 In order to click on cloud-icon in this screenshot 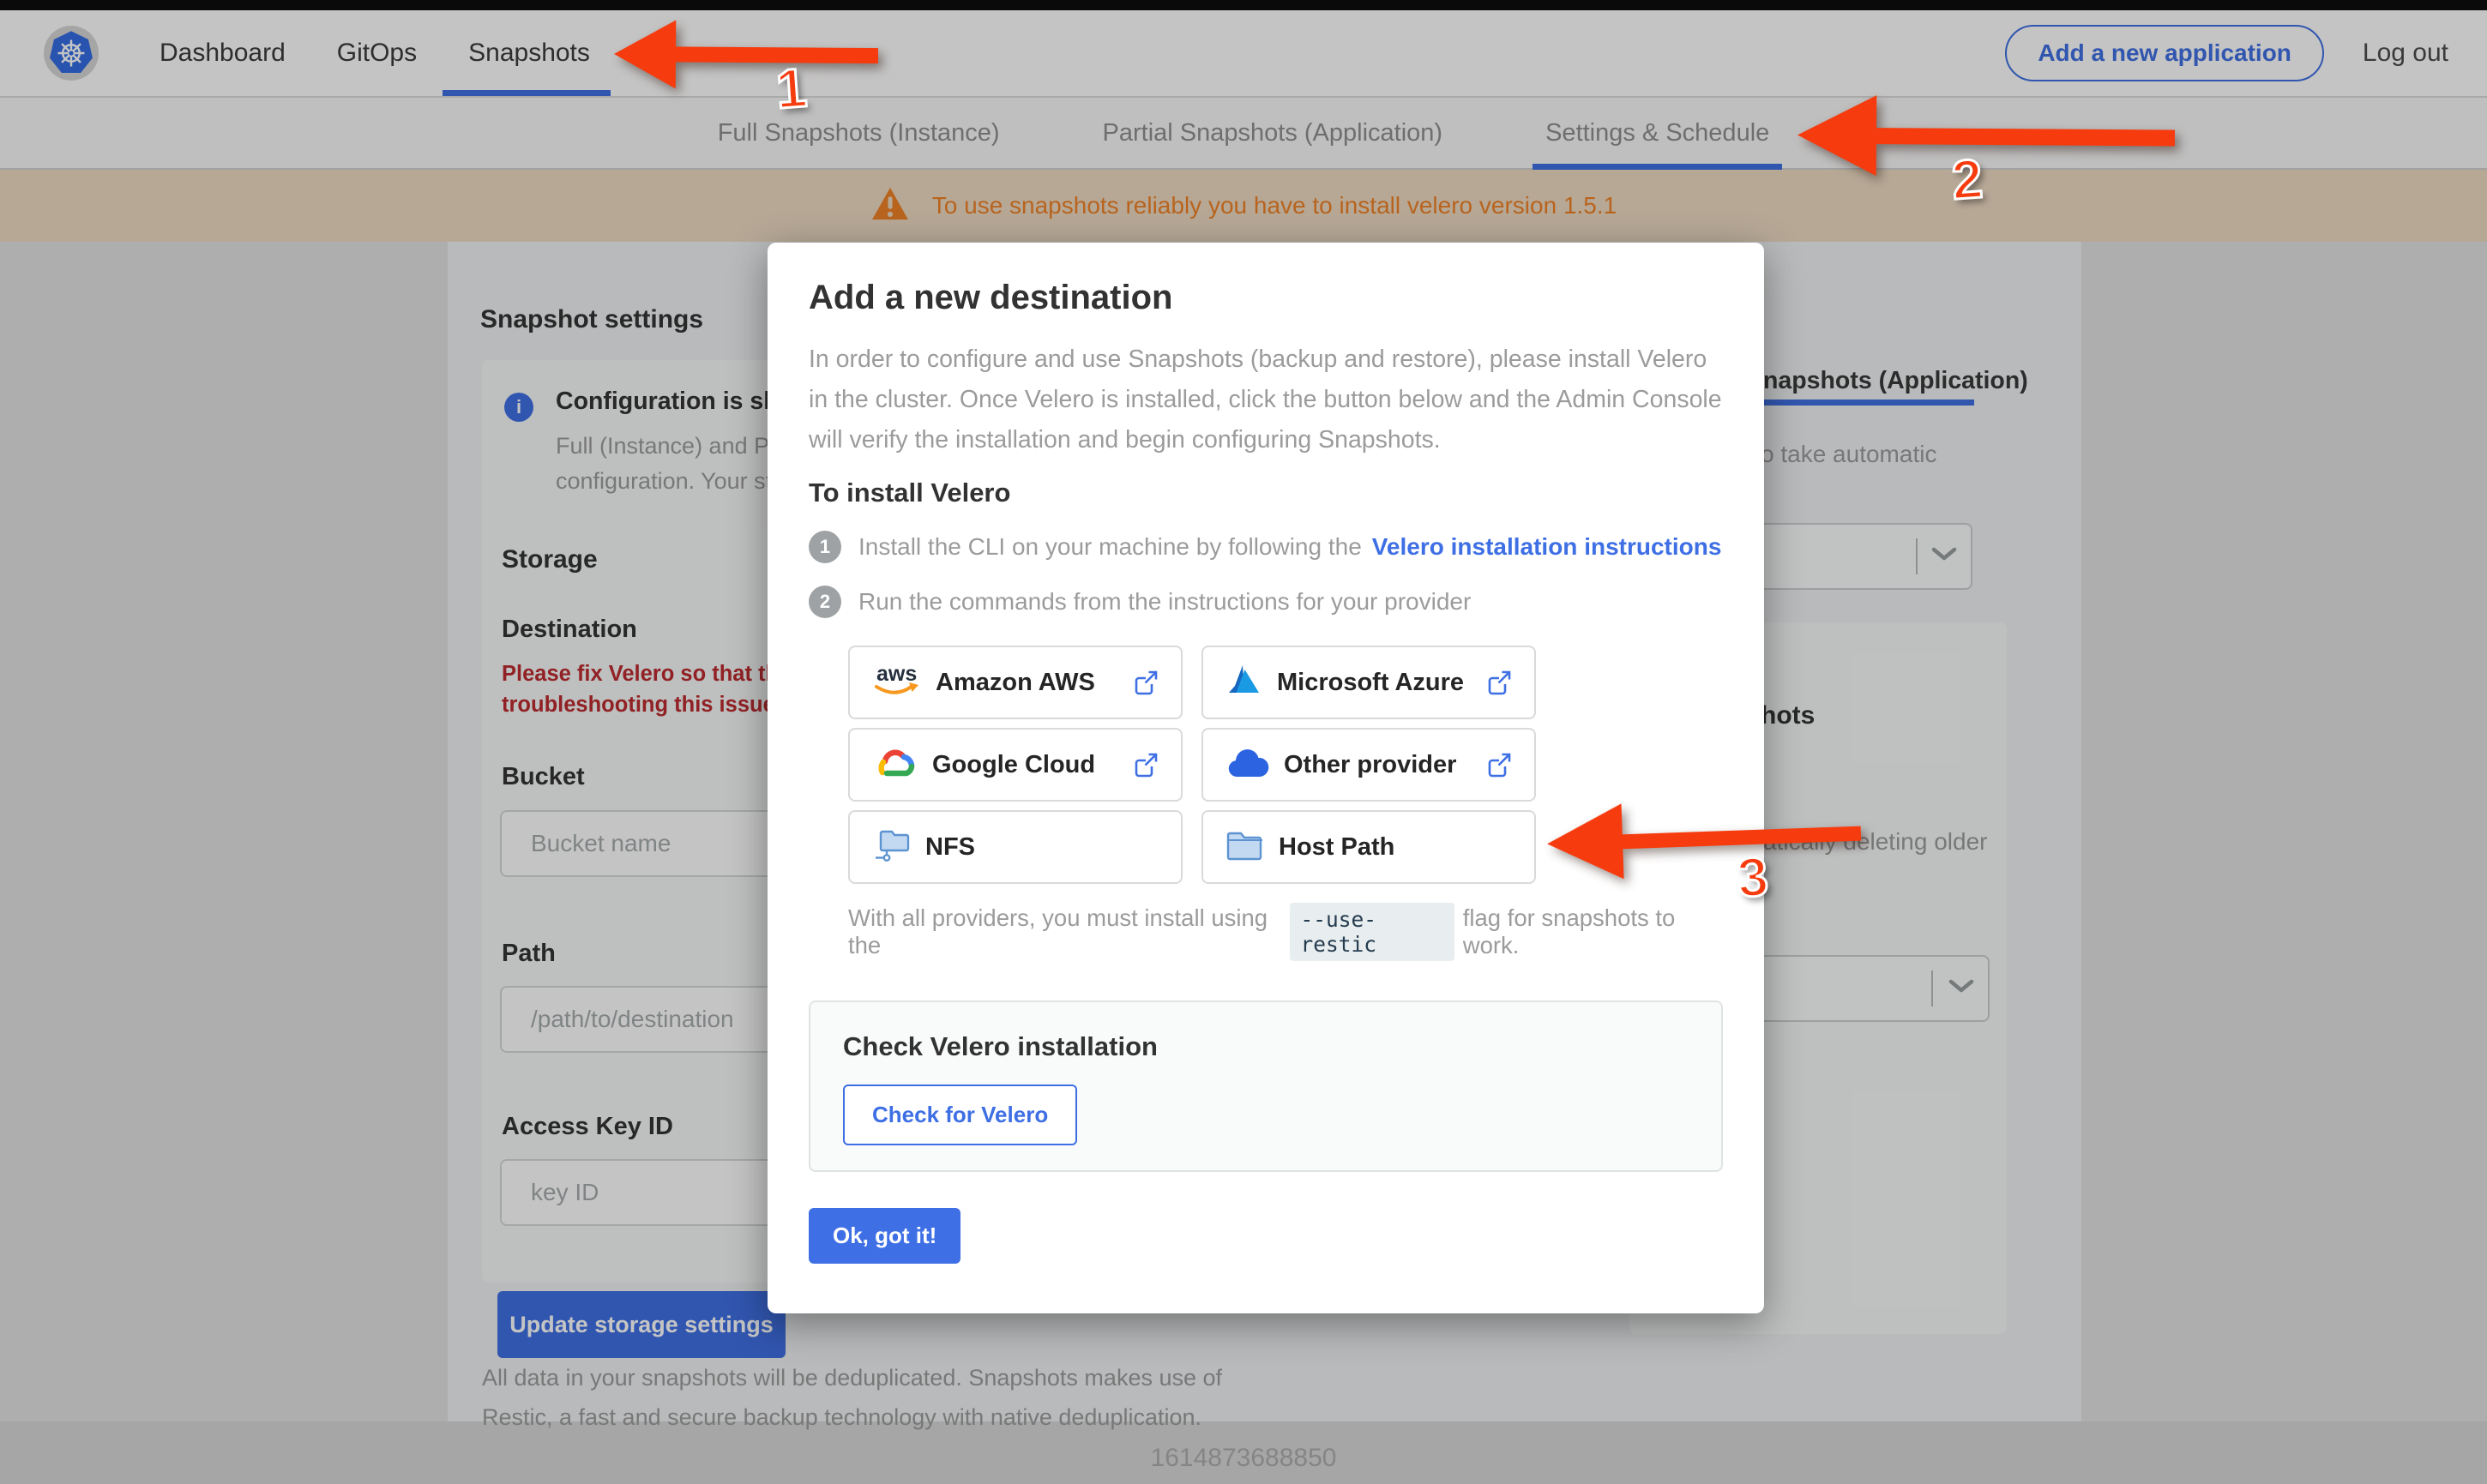, I will do `click(1247, 765)`.